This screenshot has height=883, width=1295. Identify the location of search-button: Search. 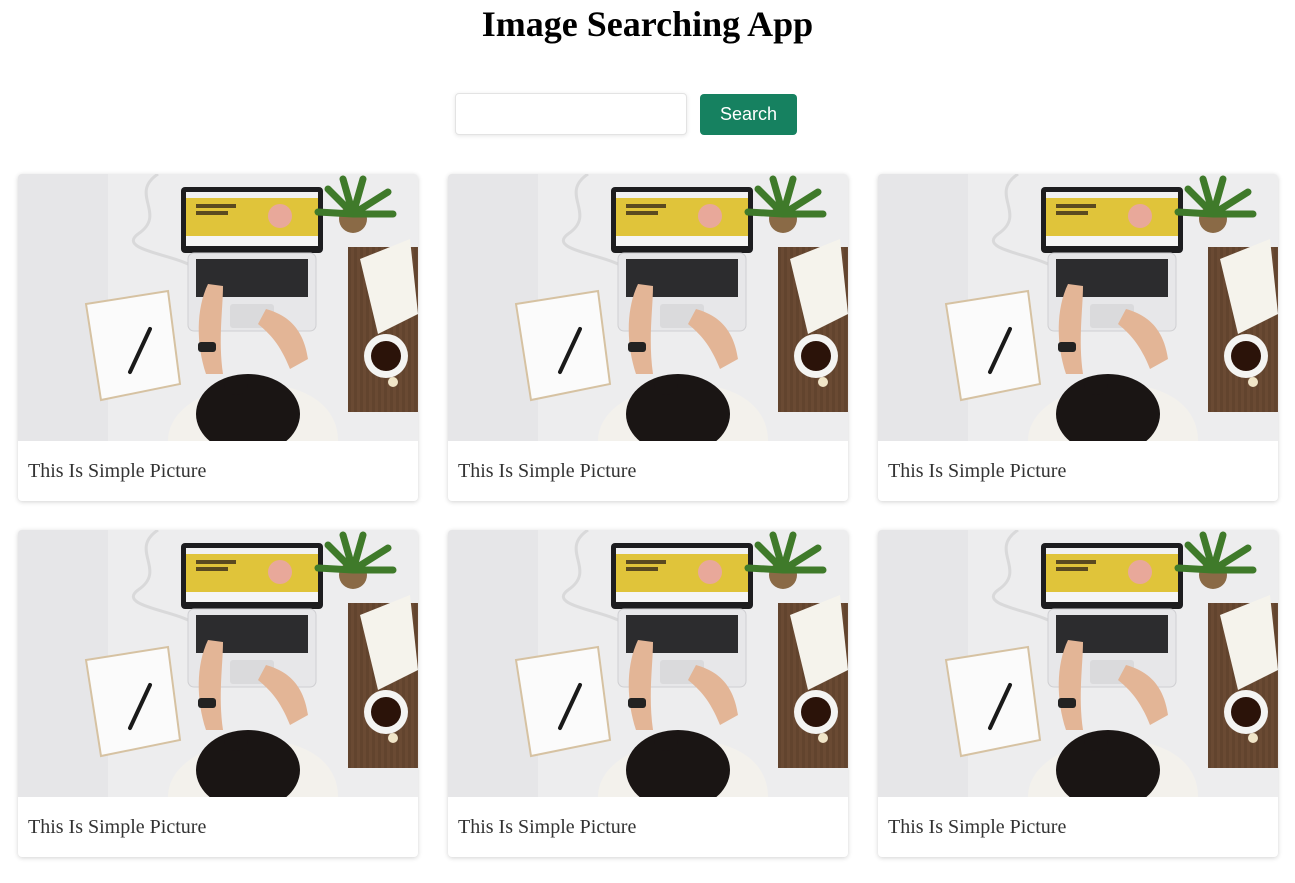
(748, 114).